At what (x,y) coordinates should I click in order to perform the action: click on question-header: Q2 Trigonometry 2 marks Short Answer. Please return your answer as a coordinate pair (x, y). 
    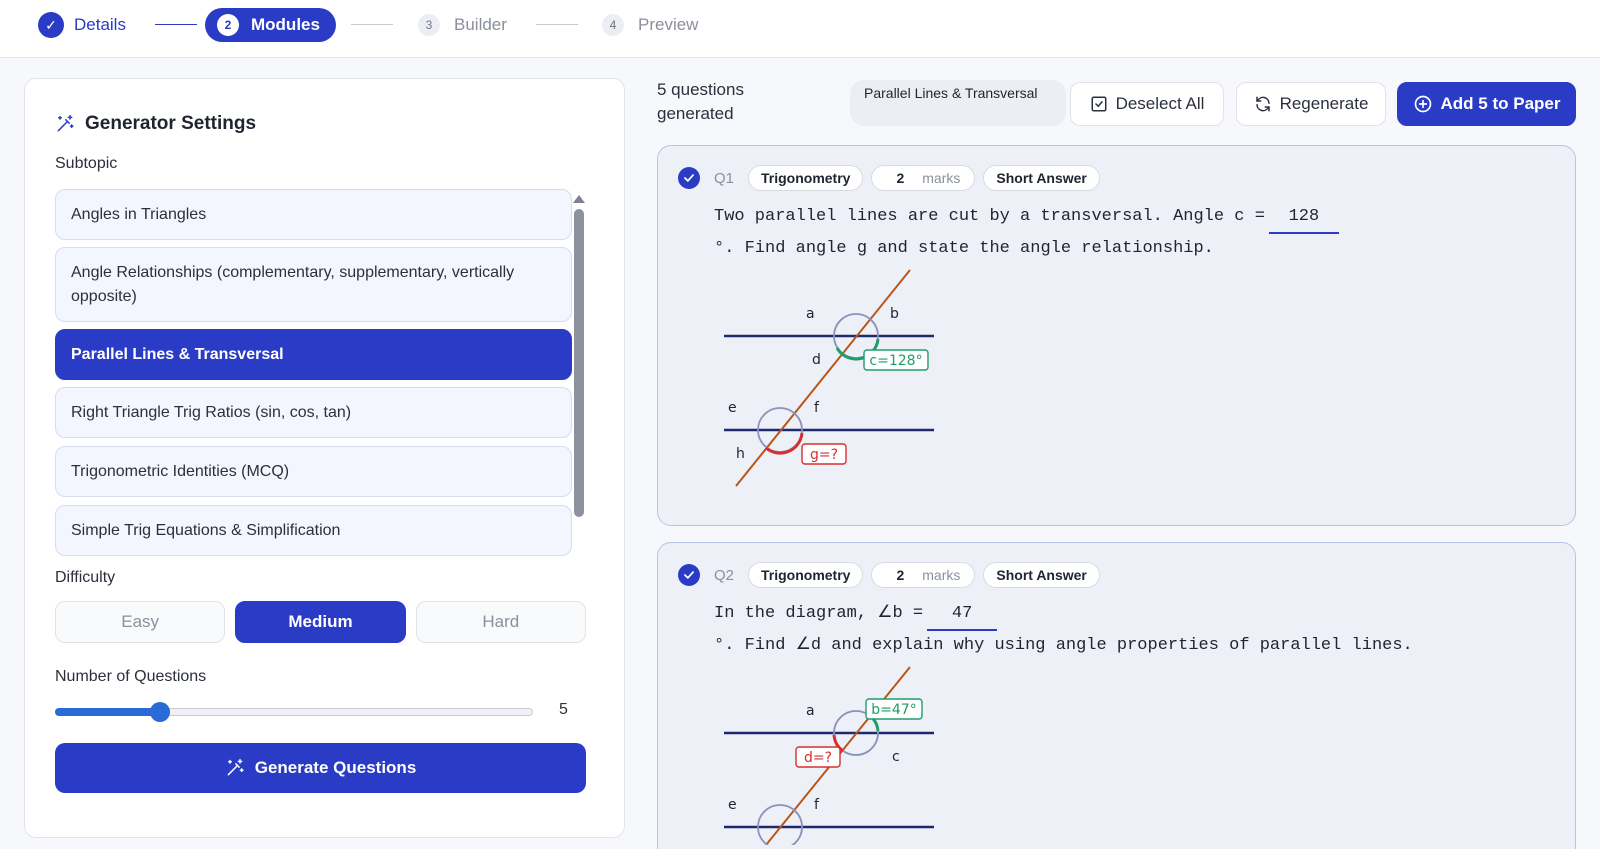
    Looking at the image, I should click on (889, 575).